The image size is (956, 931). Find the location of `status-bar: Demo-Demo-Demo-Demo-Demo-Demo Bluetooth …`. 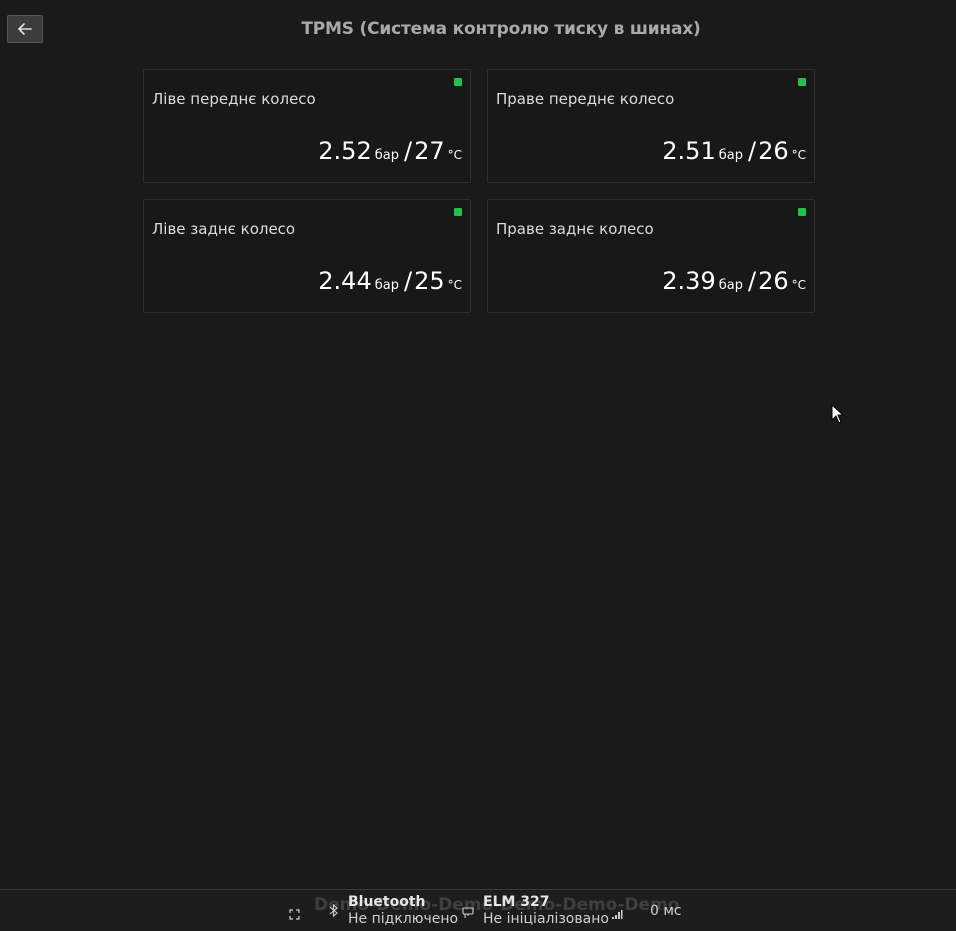

status-bar: Demo-Demo-Demo-Demo-Demo-Demo Bluetooth … is located at coordinates (478, 910).